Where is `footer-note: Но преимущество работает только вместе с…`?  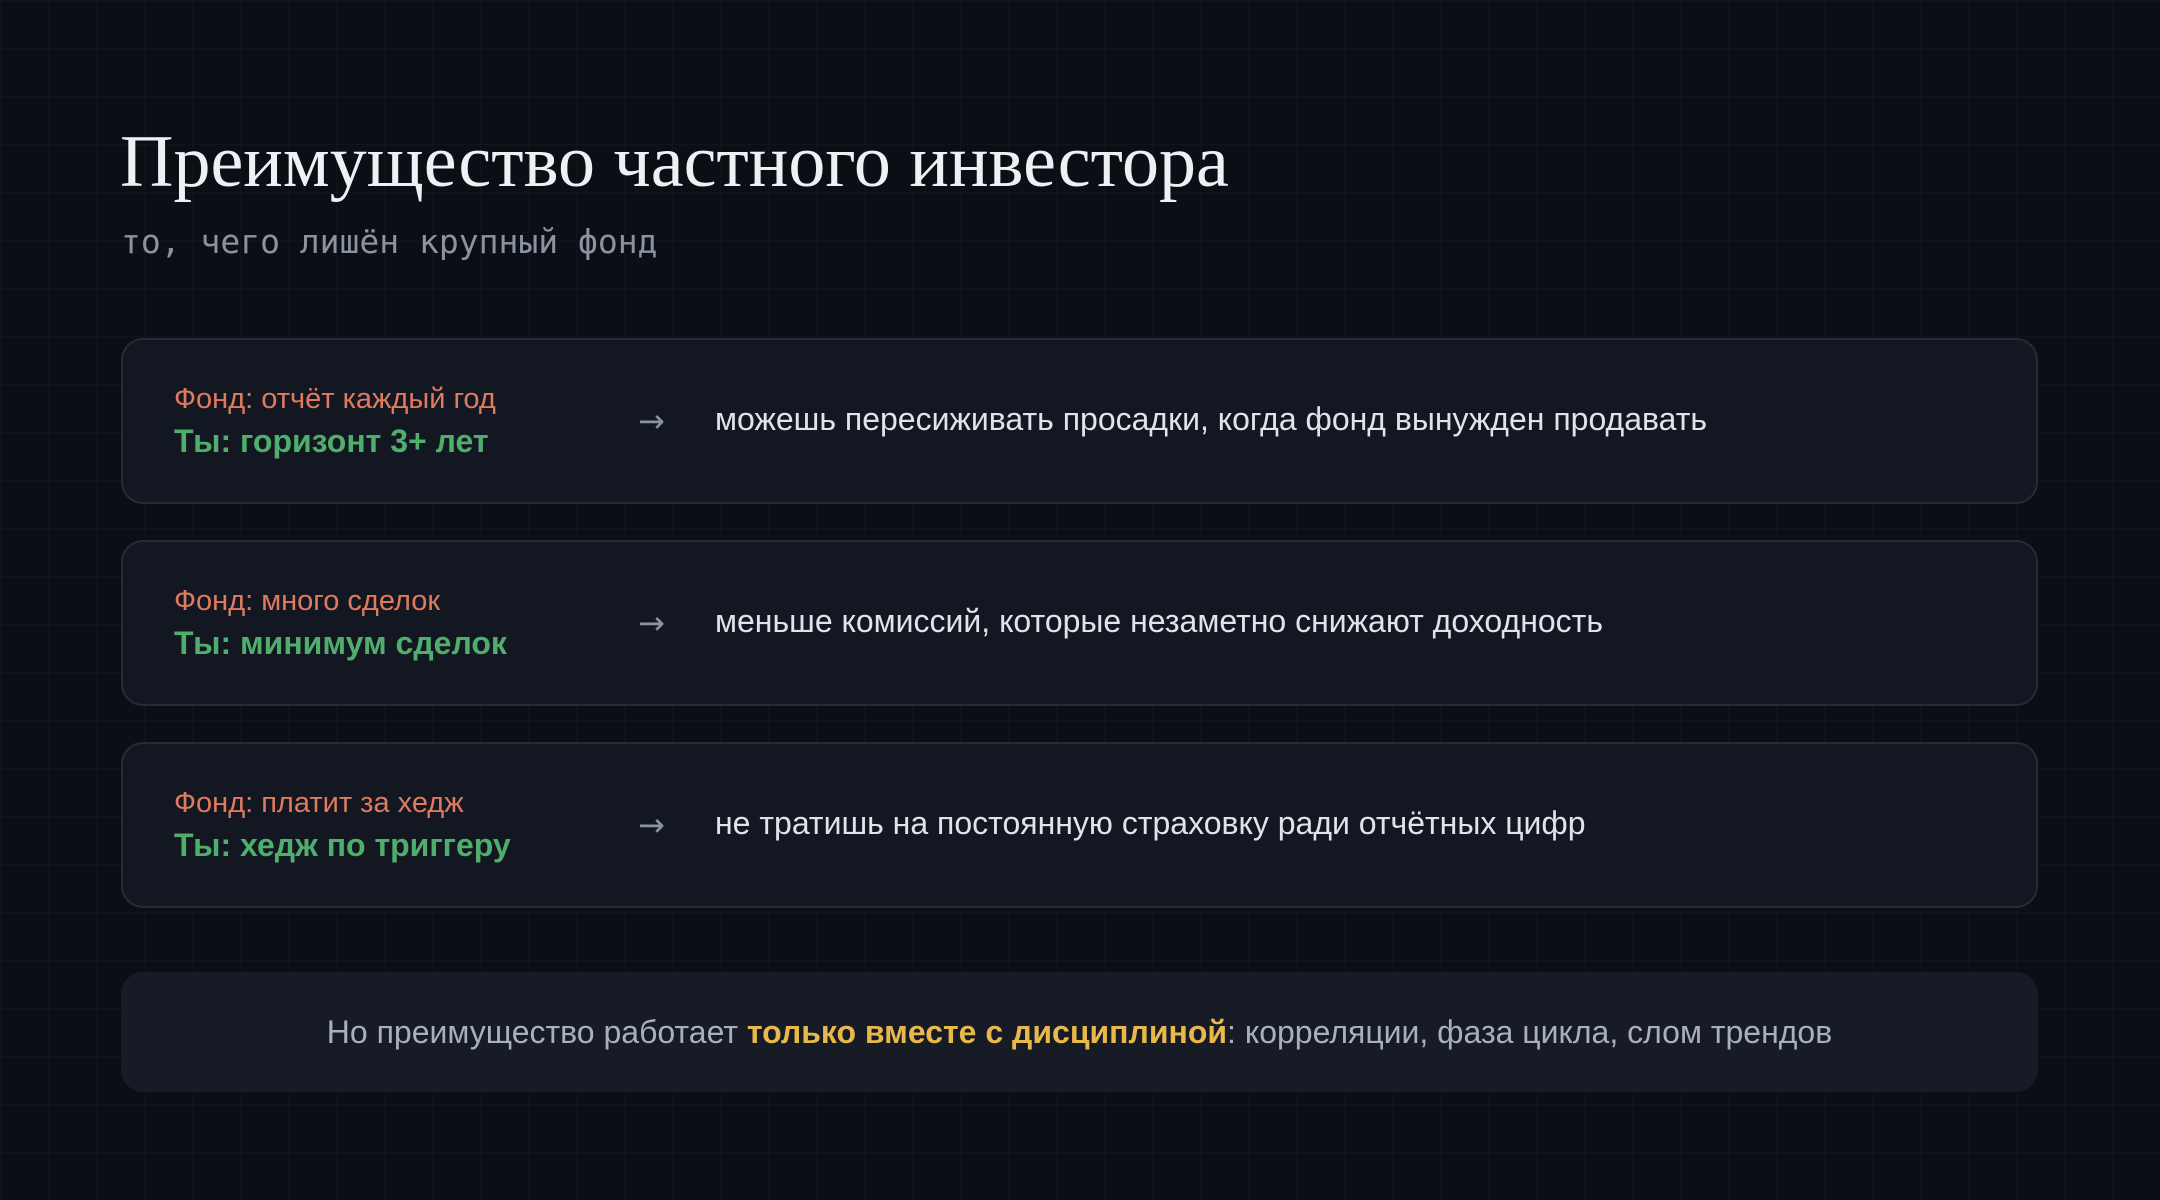
footer-note: Но преимущество работает только вместе с… is located at coordinates (1079, 1032).